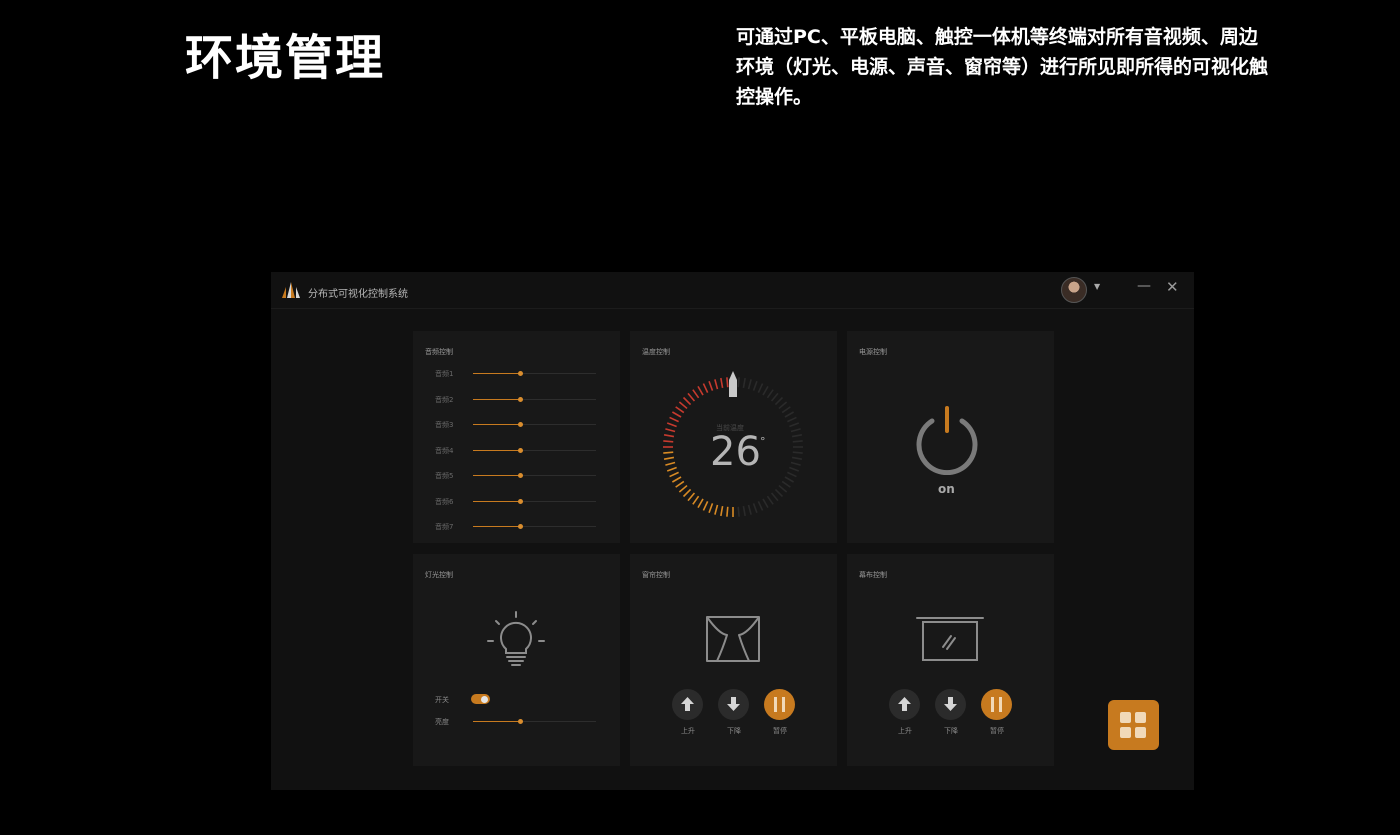  Describe the element at coordinates (735, 452) in the screenshot. I see `temperature-value: 26` at that location.